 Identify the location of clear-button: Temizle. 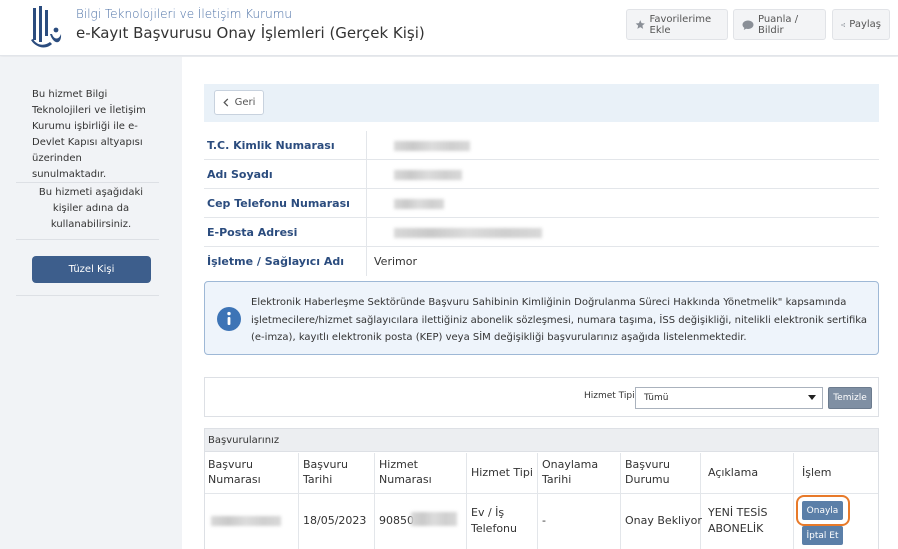
(850, 398).